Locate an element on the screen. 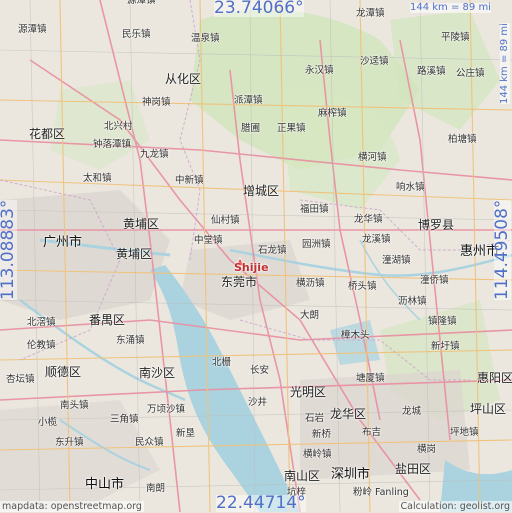 This screenshot has width=512, height=513. place-label: 顺德区 is located at coordinates (63, 372).